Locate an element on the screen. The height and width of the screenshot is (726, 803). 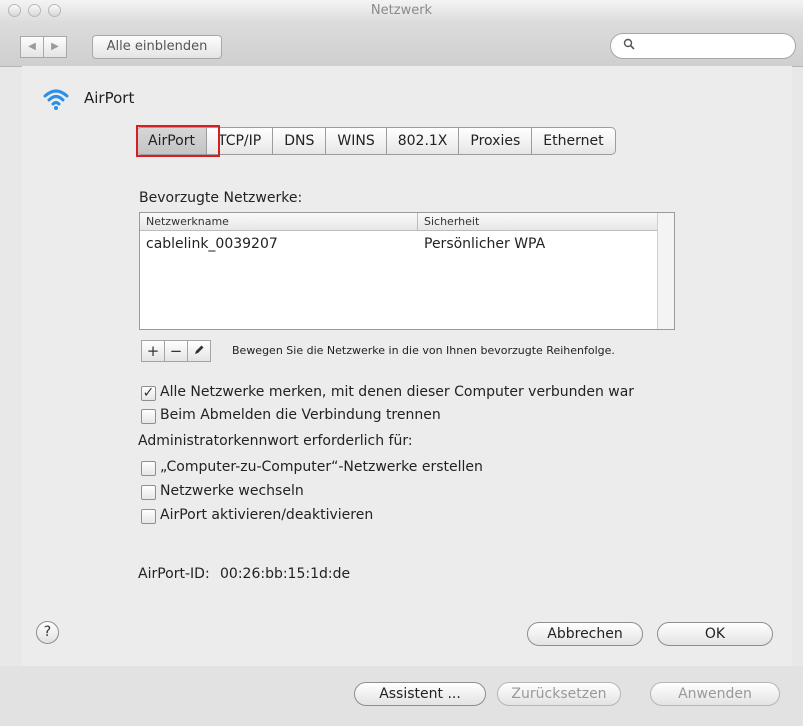
title-bar: Netzwerk is located at coordinates (401, 11).